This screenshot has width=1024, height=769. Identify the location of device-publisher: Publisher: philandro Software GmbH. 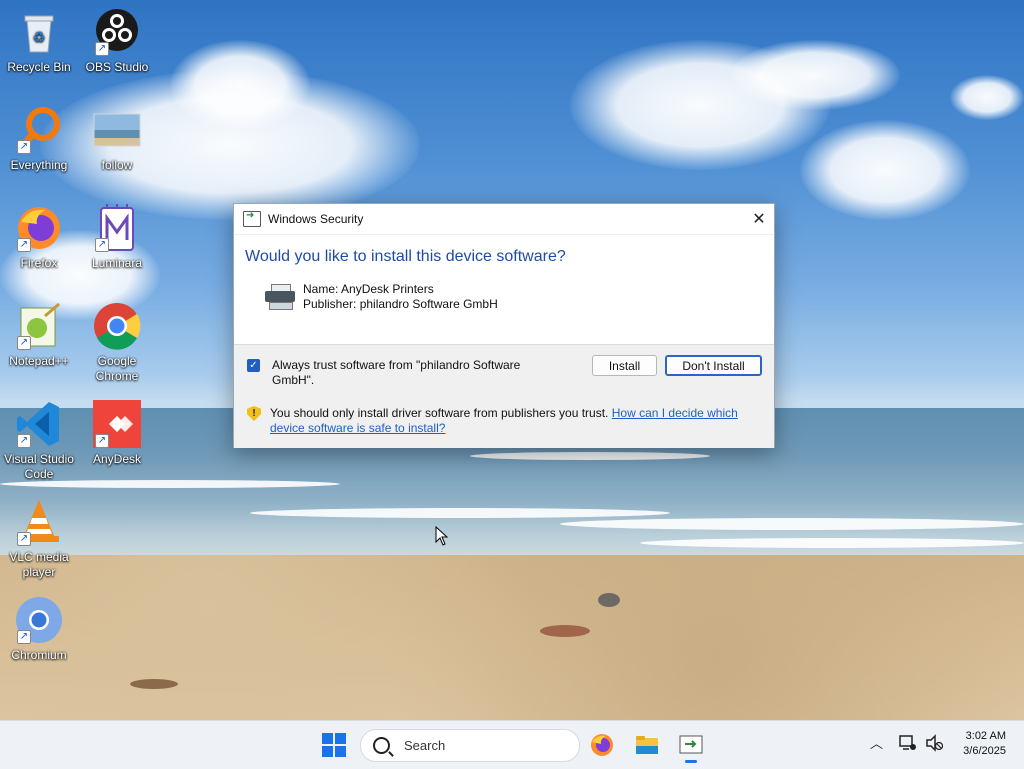
(400, 304).